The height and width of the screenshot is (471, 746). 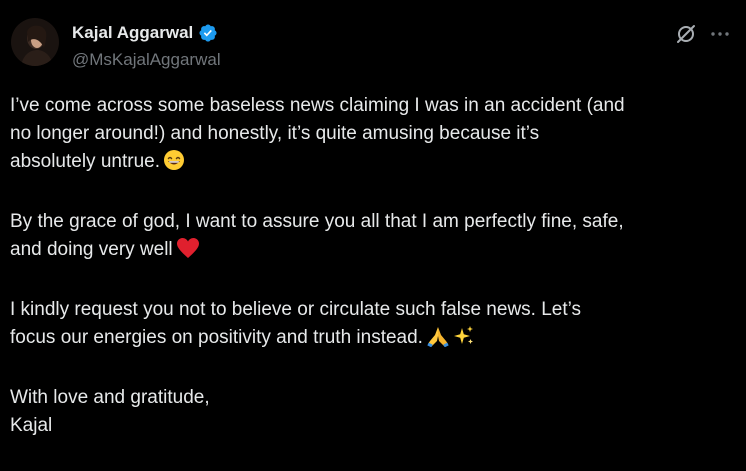 I want to click on tweet-line-text: absolutely untrue., so click(x=85, y=161).